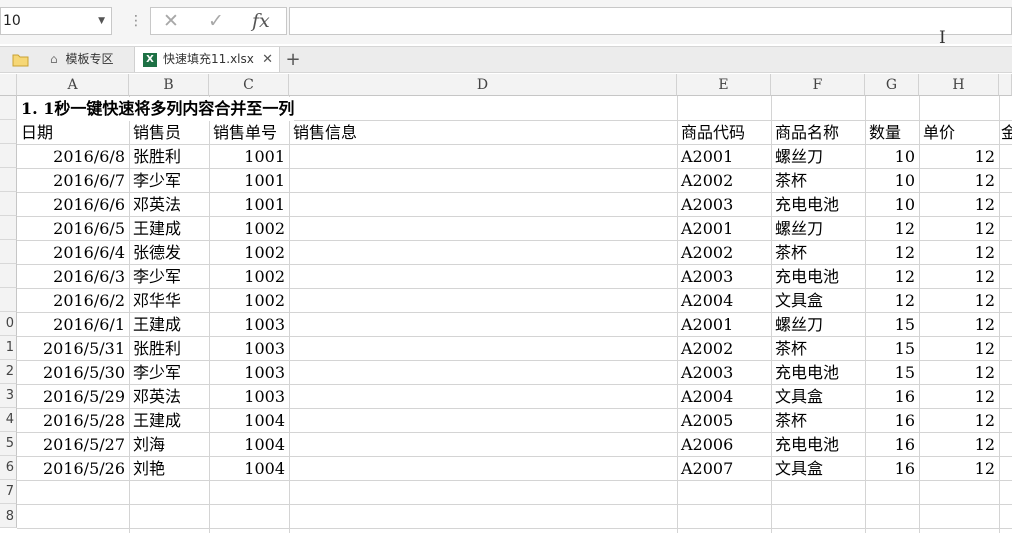 This screenshot has width=1012, height=533. I want to click on column-header: A, so click(73, 85).